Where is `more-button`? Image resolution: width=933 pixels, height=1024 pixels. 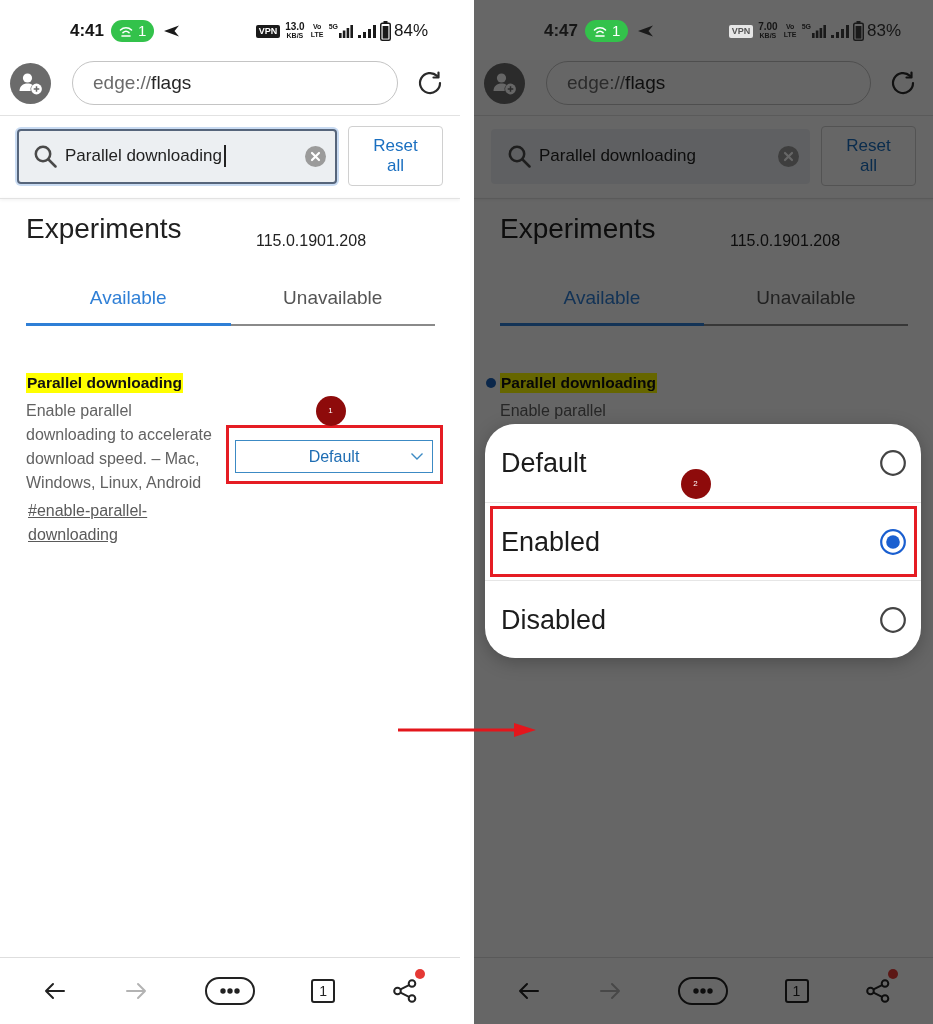 more-button is located at coordinates (229, 991).